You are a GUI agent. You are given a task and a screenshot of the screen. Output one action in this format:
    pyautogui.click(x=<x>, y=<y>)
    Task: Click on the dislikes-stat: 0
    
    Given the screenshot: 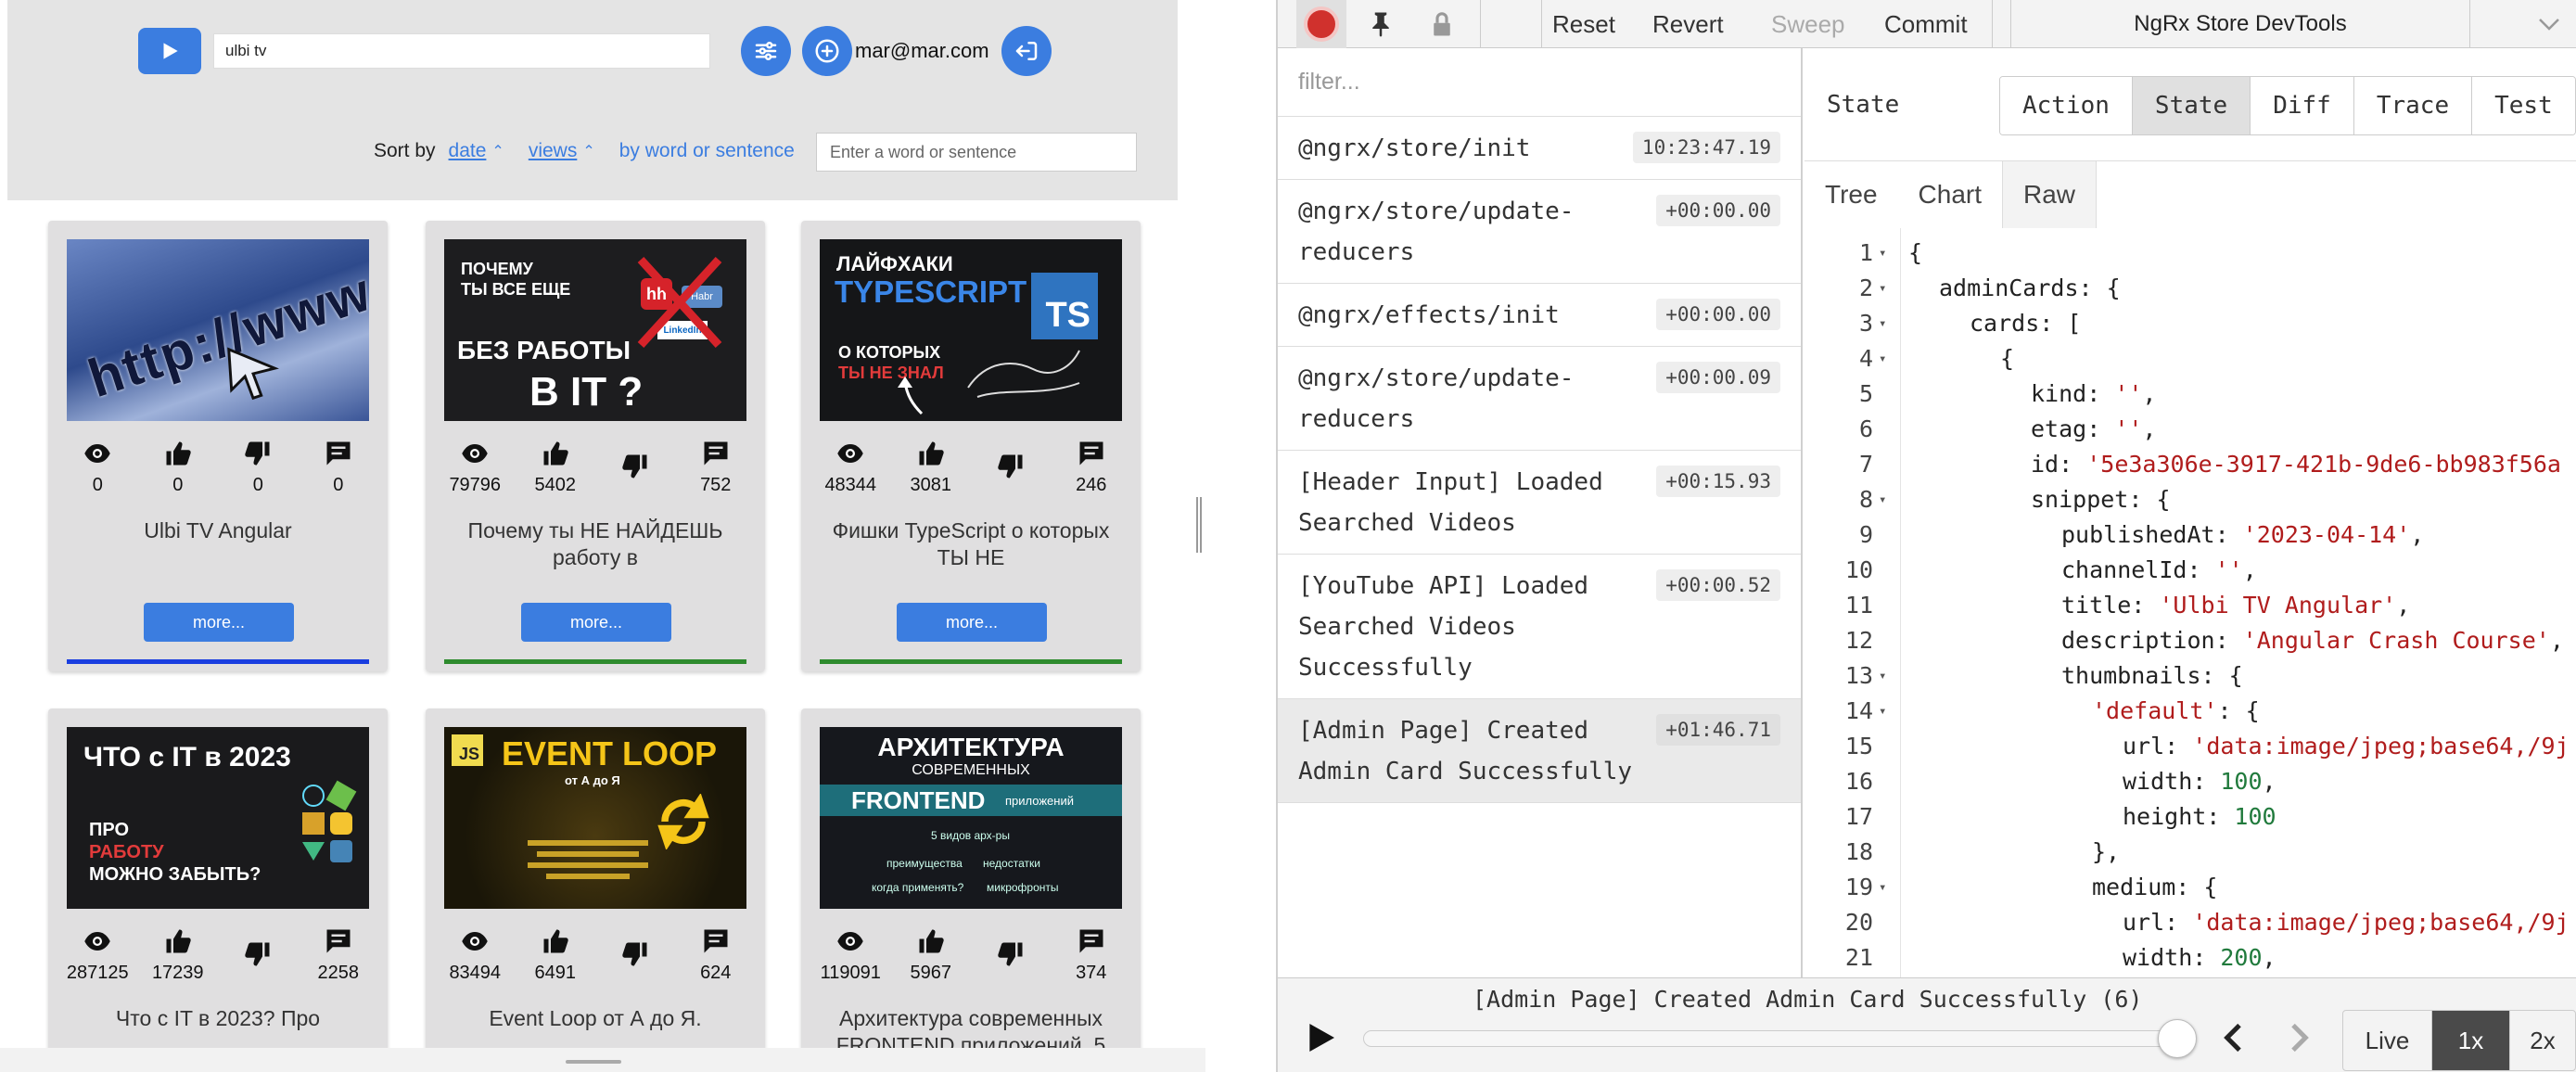 What is the action you would take?
    pyautogui.click(x=258, y=469)
    